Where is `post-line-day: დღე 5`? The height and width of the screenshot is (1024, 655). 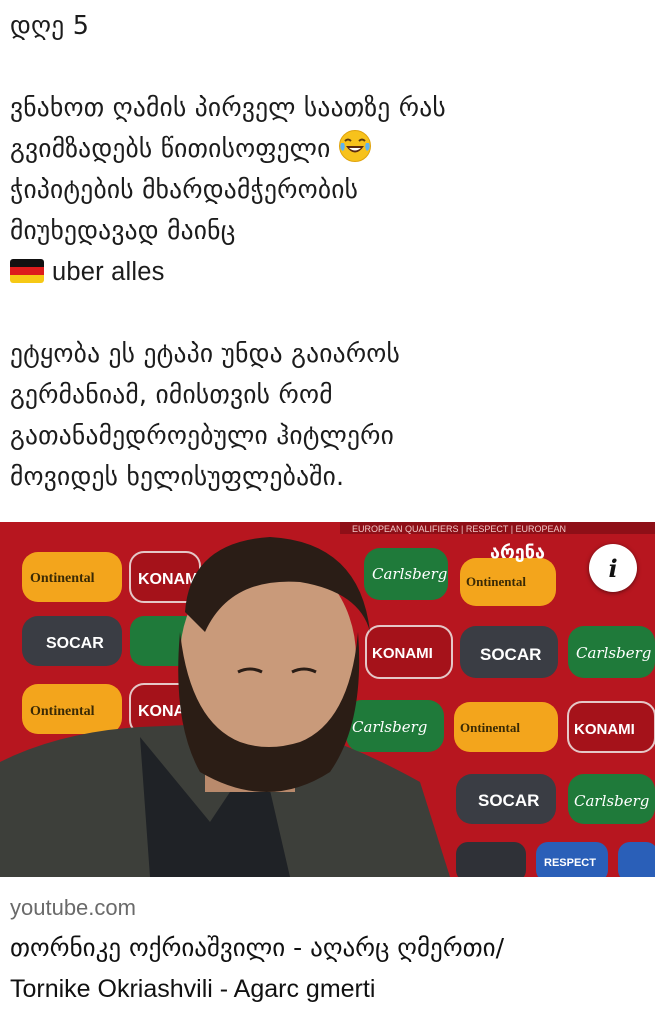 post-line-day: დღე 5 is located at coordinates (50, 26).